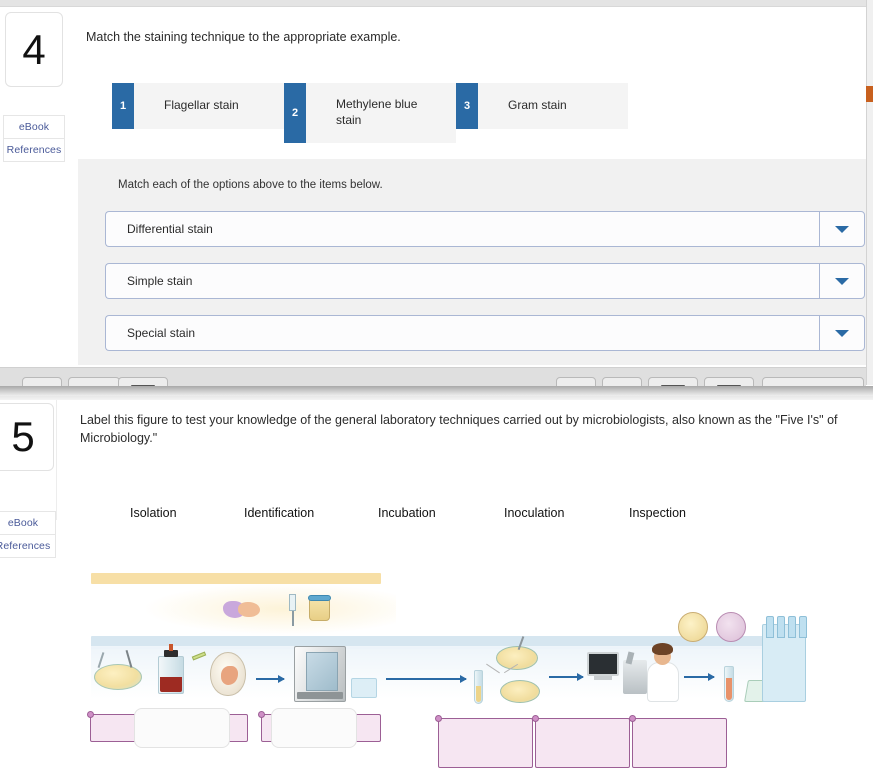 This screenshot has width=873, height=778. What do you see at coordinates (34, 49) in the screenshot?
I see `question-number-4: 4` at bounding box center [34, 49].